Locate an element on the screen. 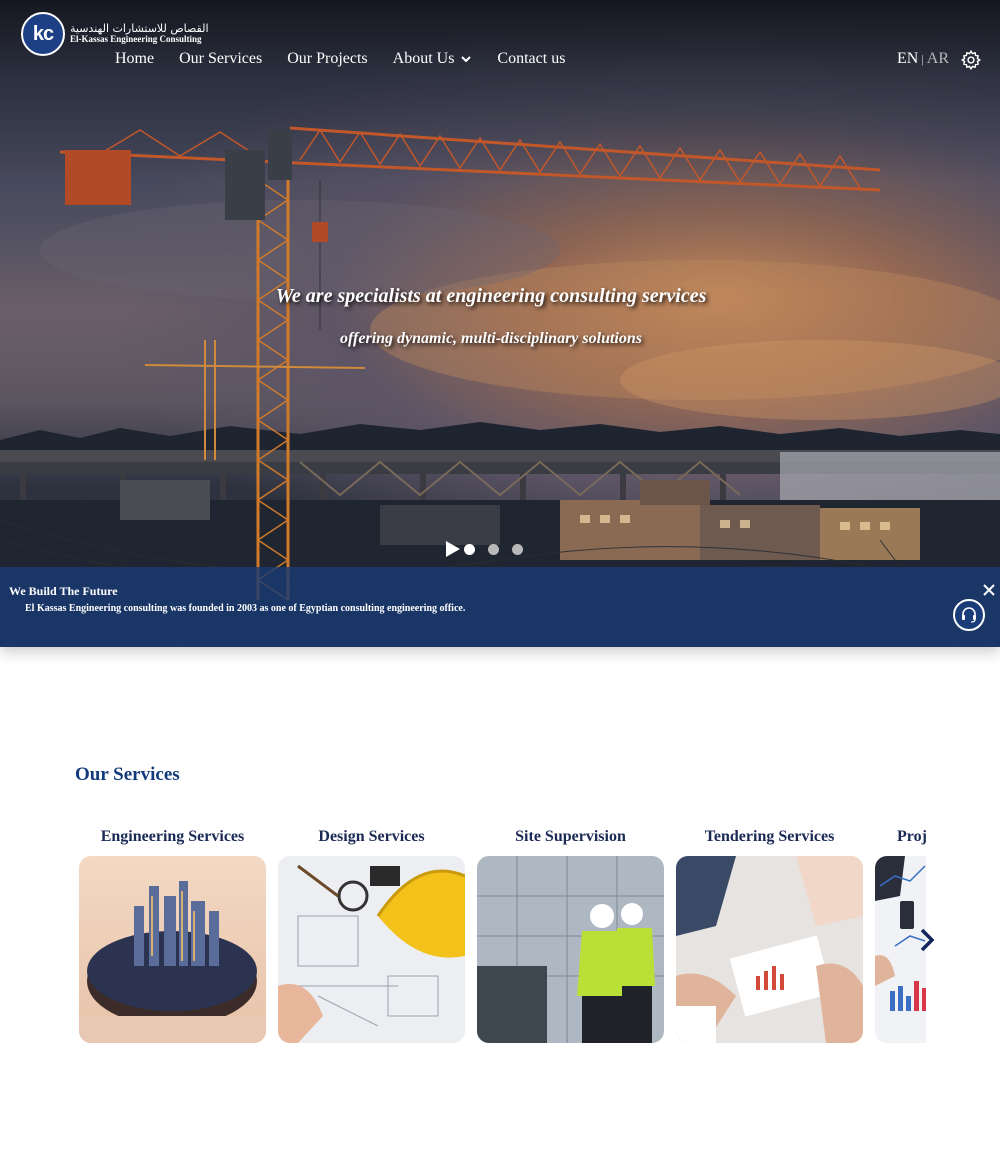  lang-en: EN is located at coordinates (907, 58).